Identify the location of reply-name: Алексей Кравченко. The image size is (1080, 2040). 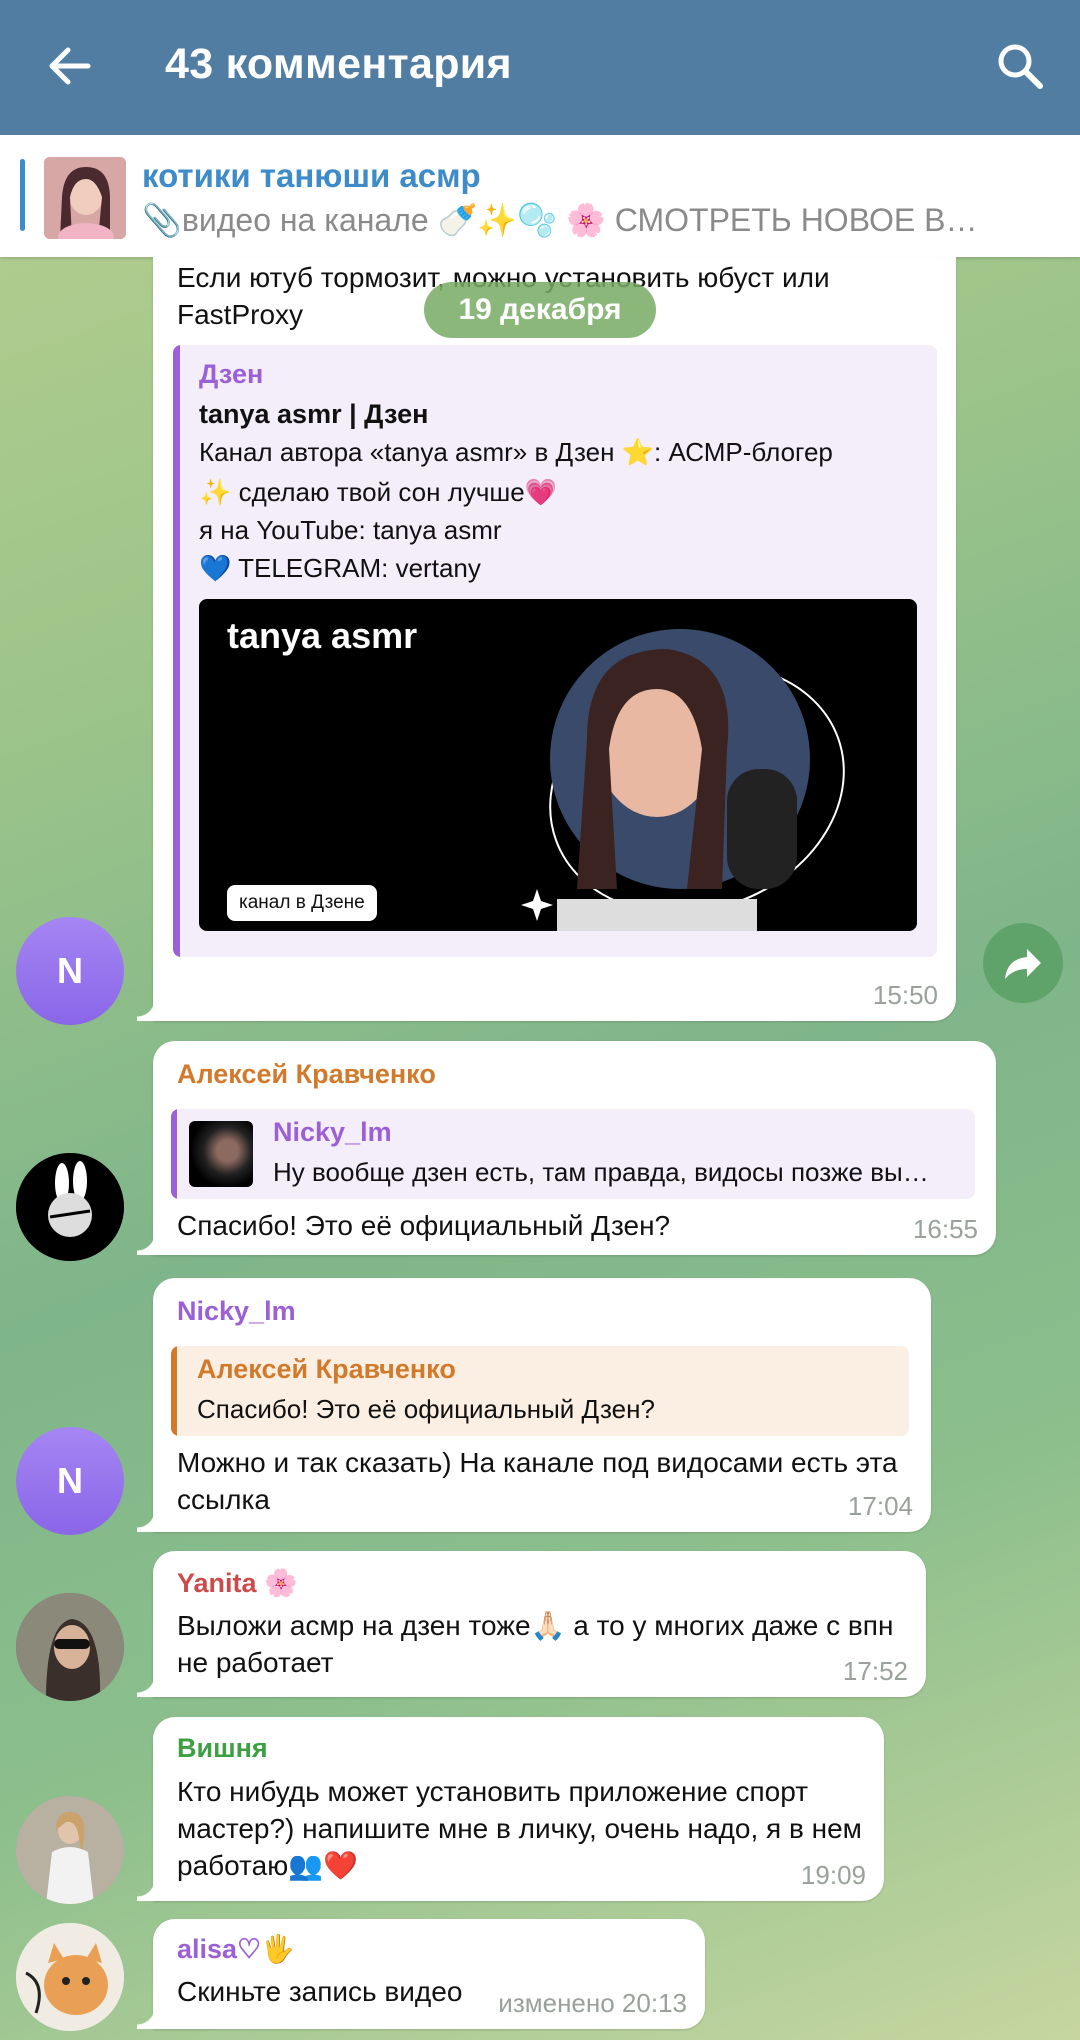
(326, 1369).